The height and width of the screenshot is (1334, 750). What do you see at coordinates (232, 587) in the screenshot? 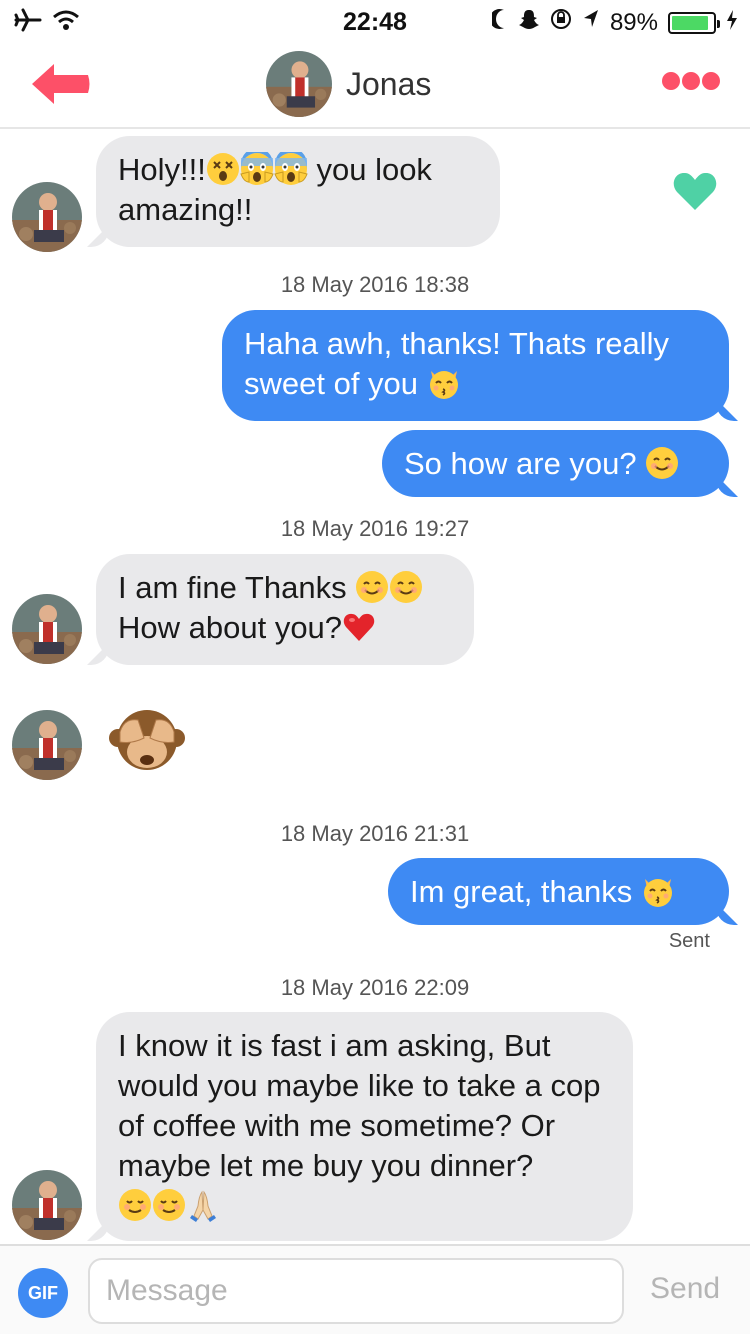
I see `message-text: I am fine Thanks` at bounding box center [232, 587].